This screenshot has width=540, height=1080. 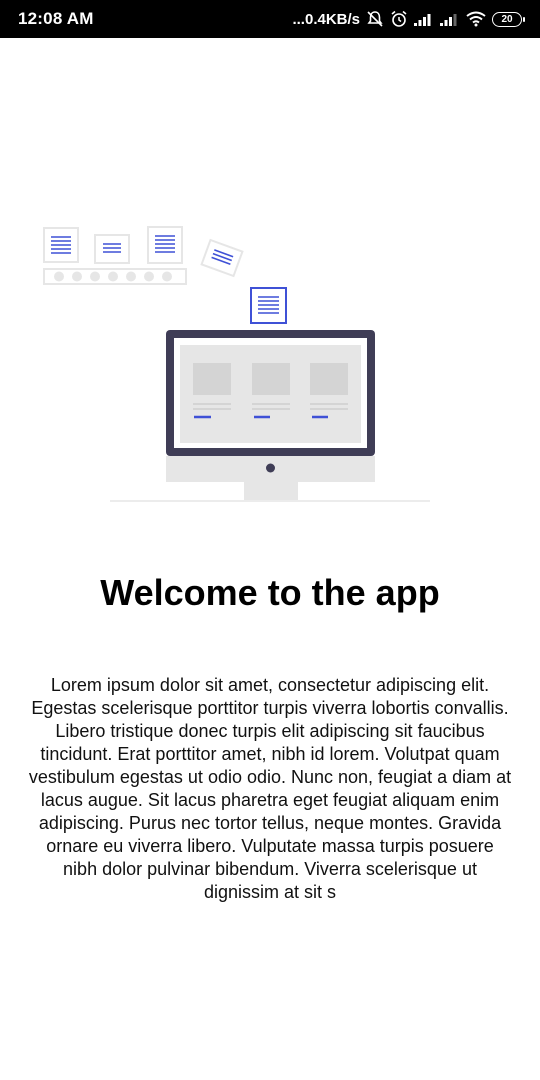 I want to click on status-icons: ...0.4KB/s 20, so click(x=408, y=19).